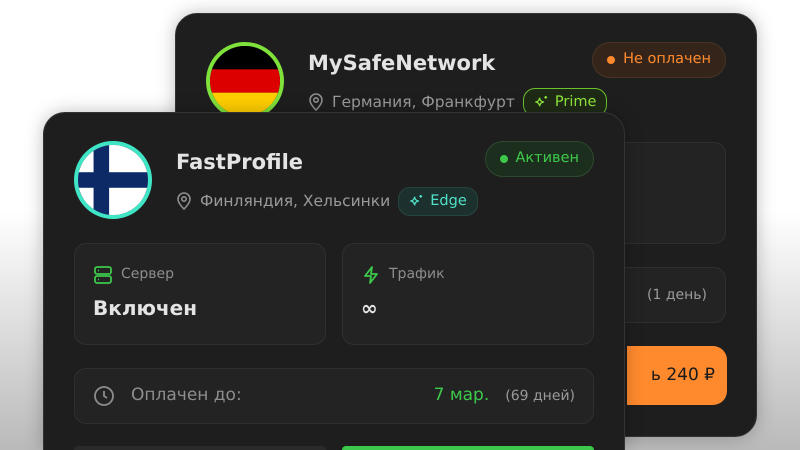 The image size is (800, 450). What do you see at coordinates (539, 159) in the screenshot?
I see `status-badge: Активен` at bounding box center [539, 159].